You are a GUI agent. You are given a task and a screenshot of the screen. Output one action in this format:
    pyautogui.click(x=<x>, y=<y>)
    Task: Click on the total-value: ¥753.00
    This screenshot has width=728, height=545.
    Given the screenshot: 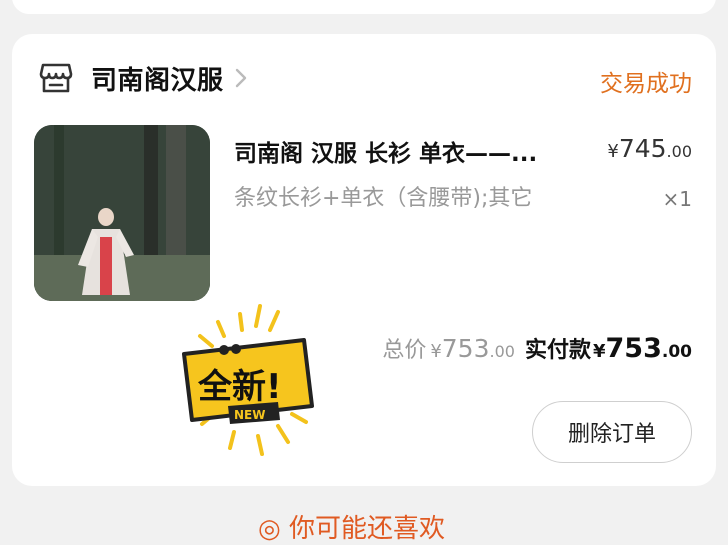 What is the action you would take?
    pyautogui.click(x=472, y=348)
    